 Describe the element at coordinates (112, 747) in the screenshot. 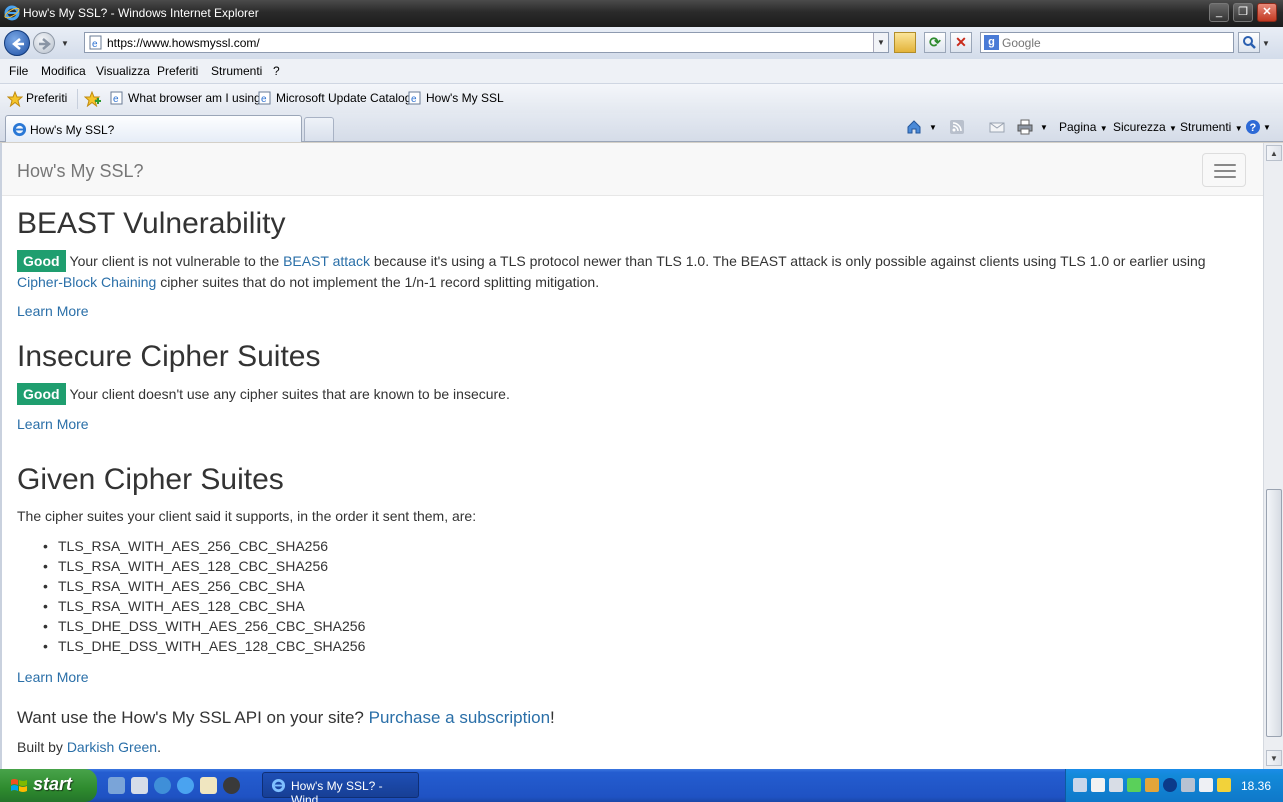

I see `darkish-green-link: Darkish Green` at that location.